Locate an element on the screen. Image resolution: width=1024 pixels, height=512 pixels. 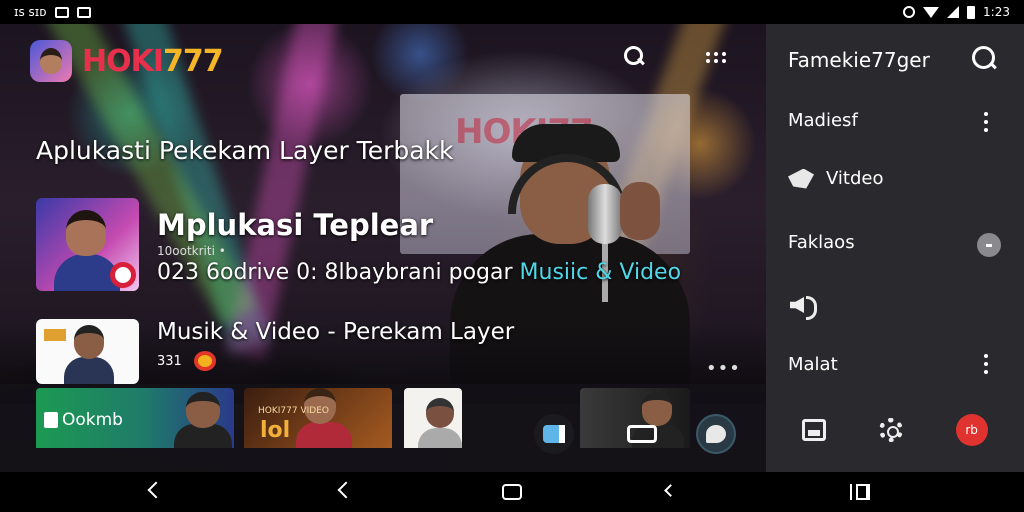
navigation-bar is located at coordinates (512, 492).